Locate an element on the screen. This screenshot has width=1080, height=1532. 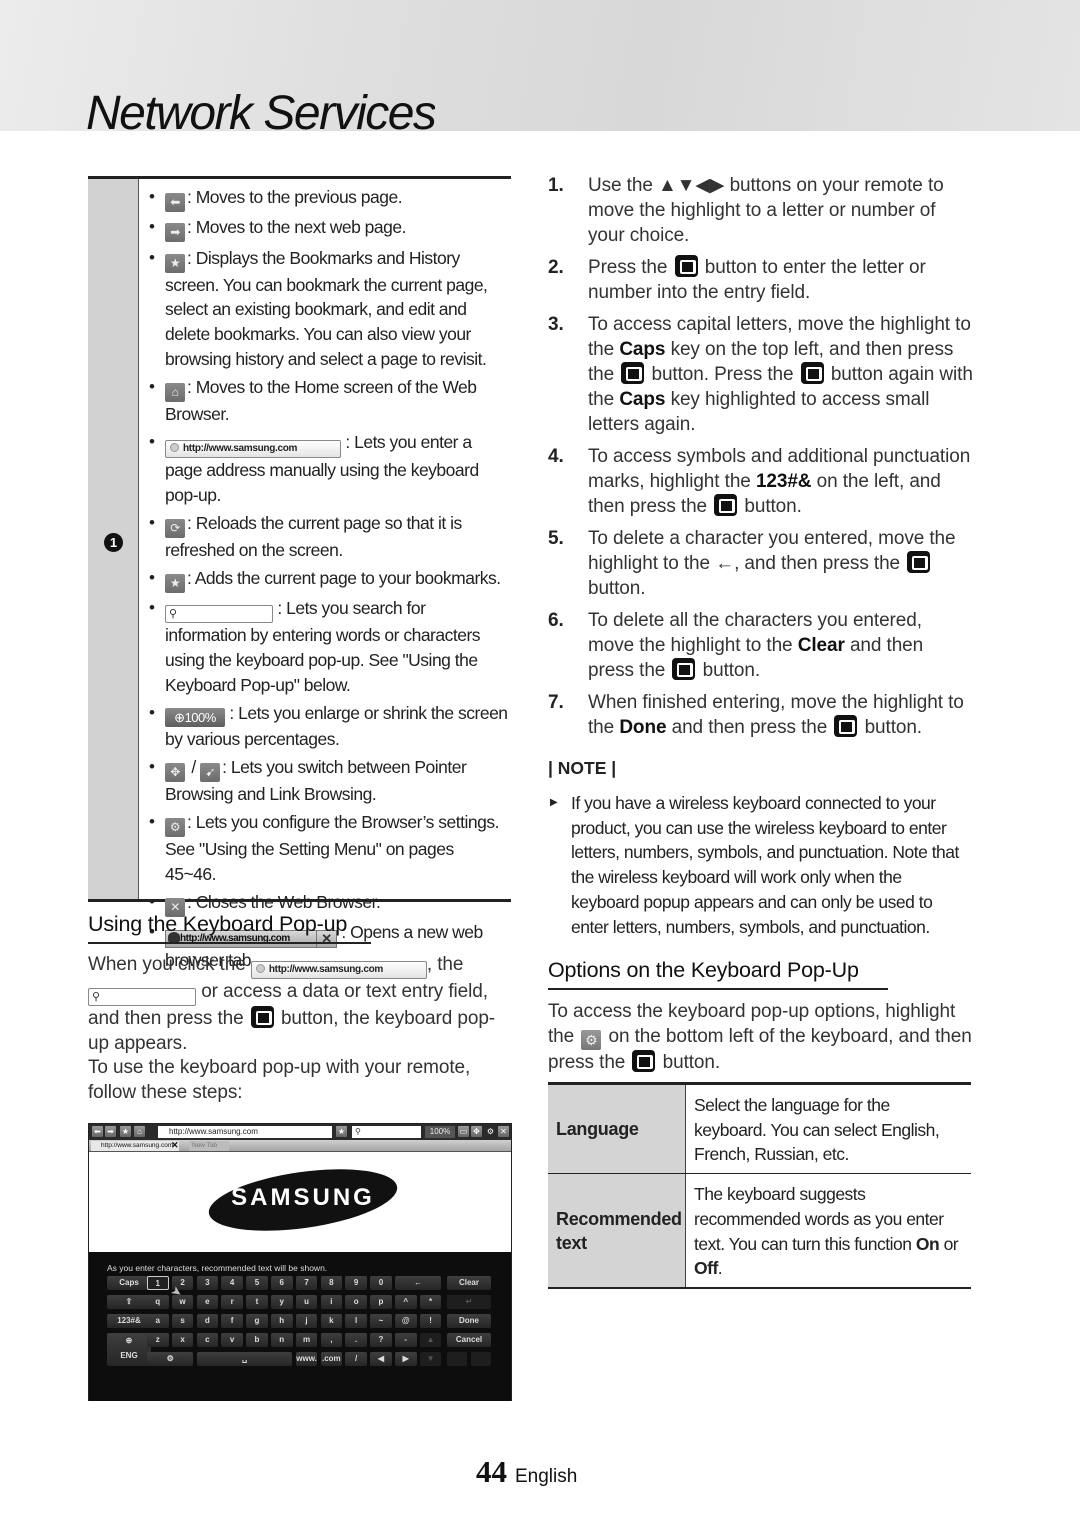
keyboard-key: Cancel is located at coordinates (469, 1340).